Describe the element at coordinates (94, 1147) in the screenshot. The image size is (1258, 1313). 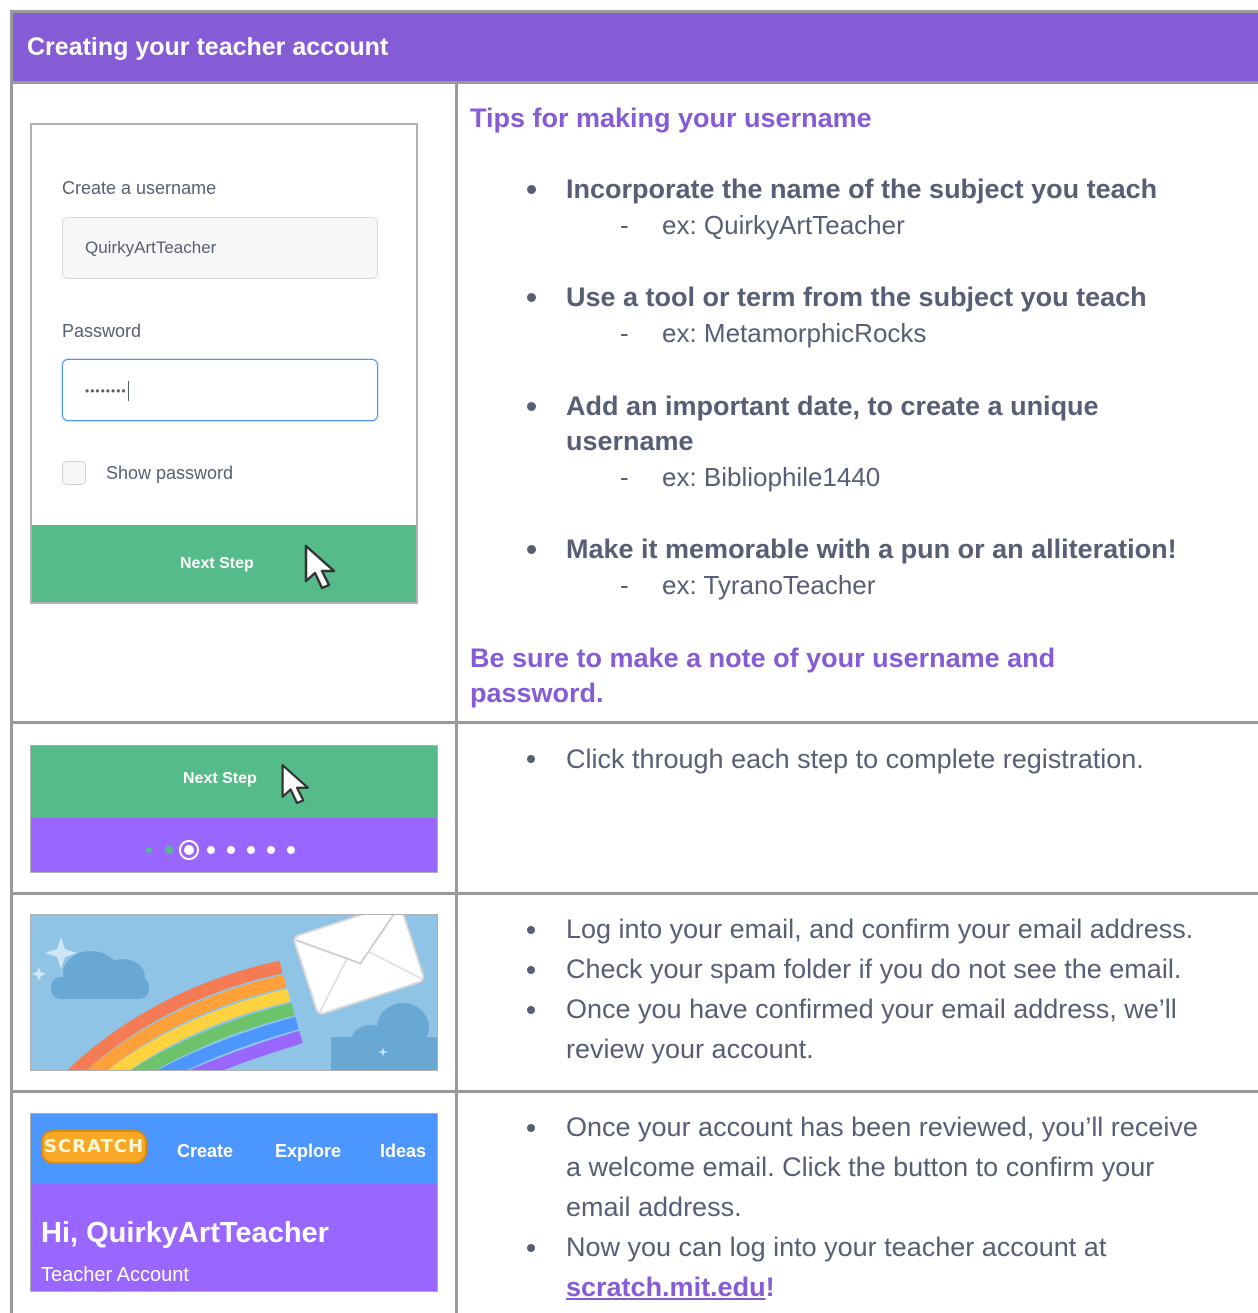
I see `scratch-logo: SCRATCH` at that location.